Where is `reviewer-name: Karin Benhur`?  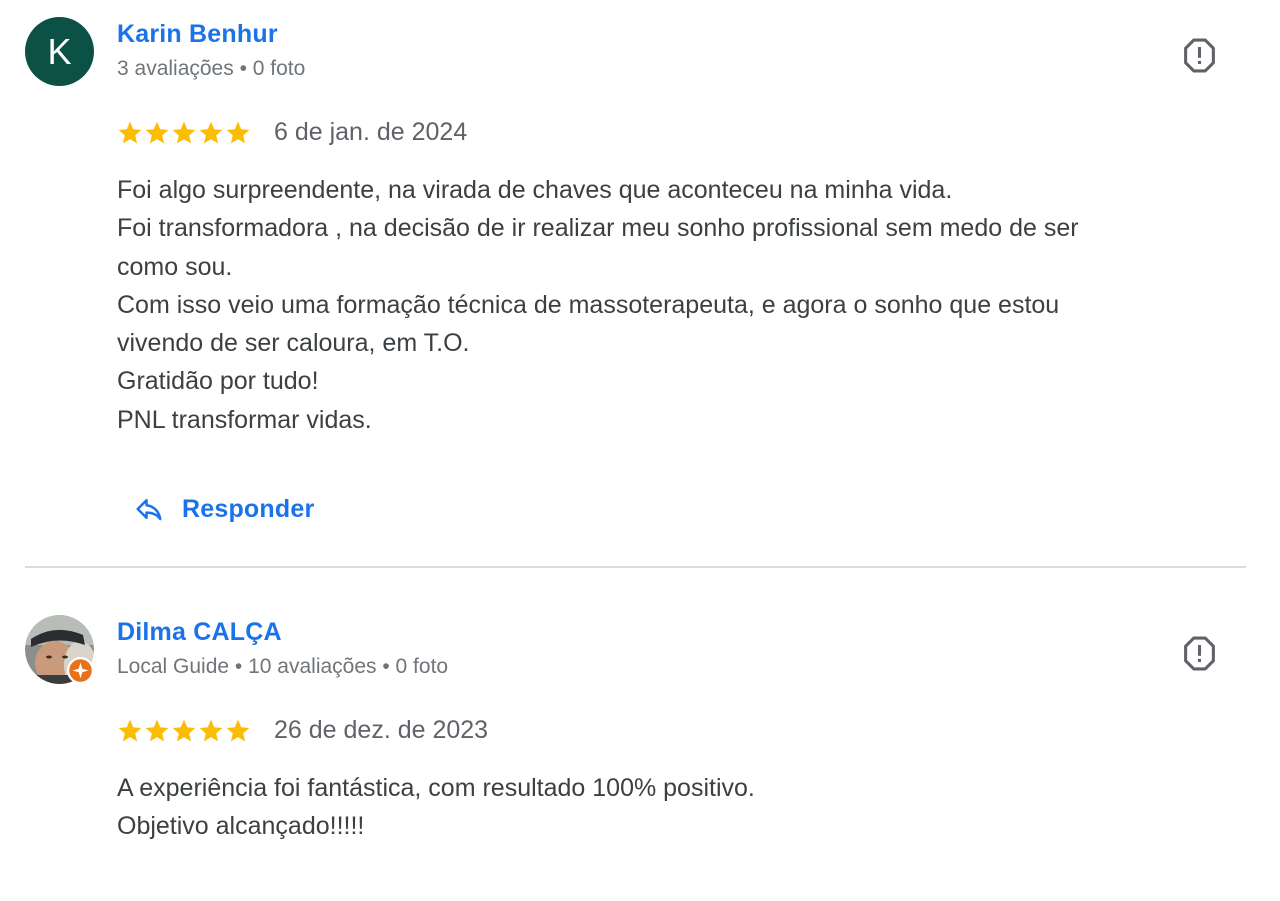 reviewer-name: Karin Benhur is located at coordinates (197, 34).